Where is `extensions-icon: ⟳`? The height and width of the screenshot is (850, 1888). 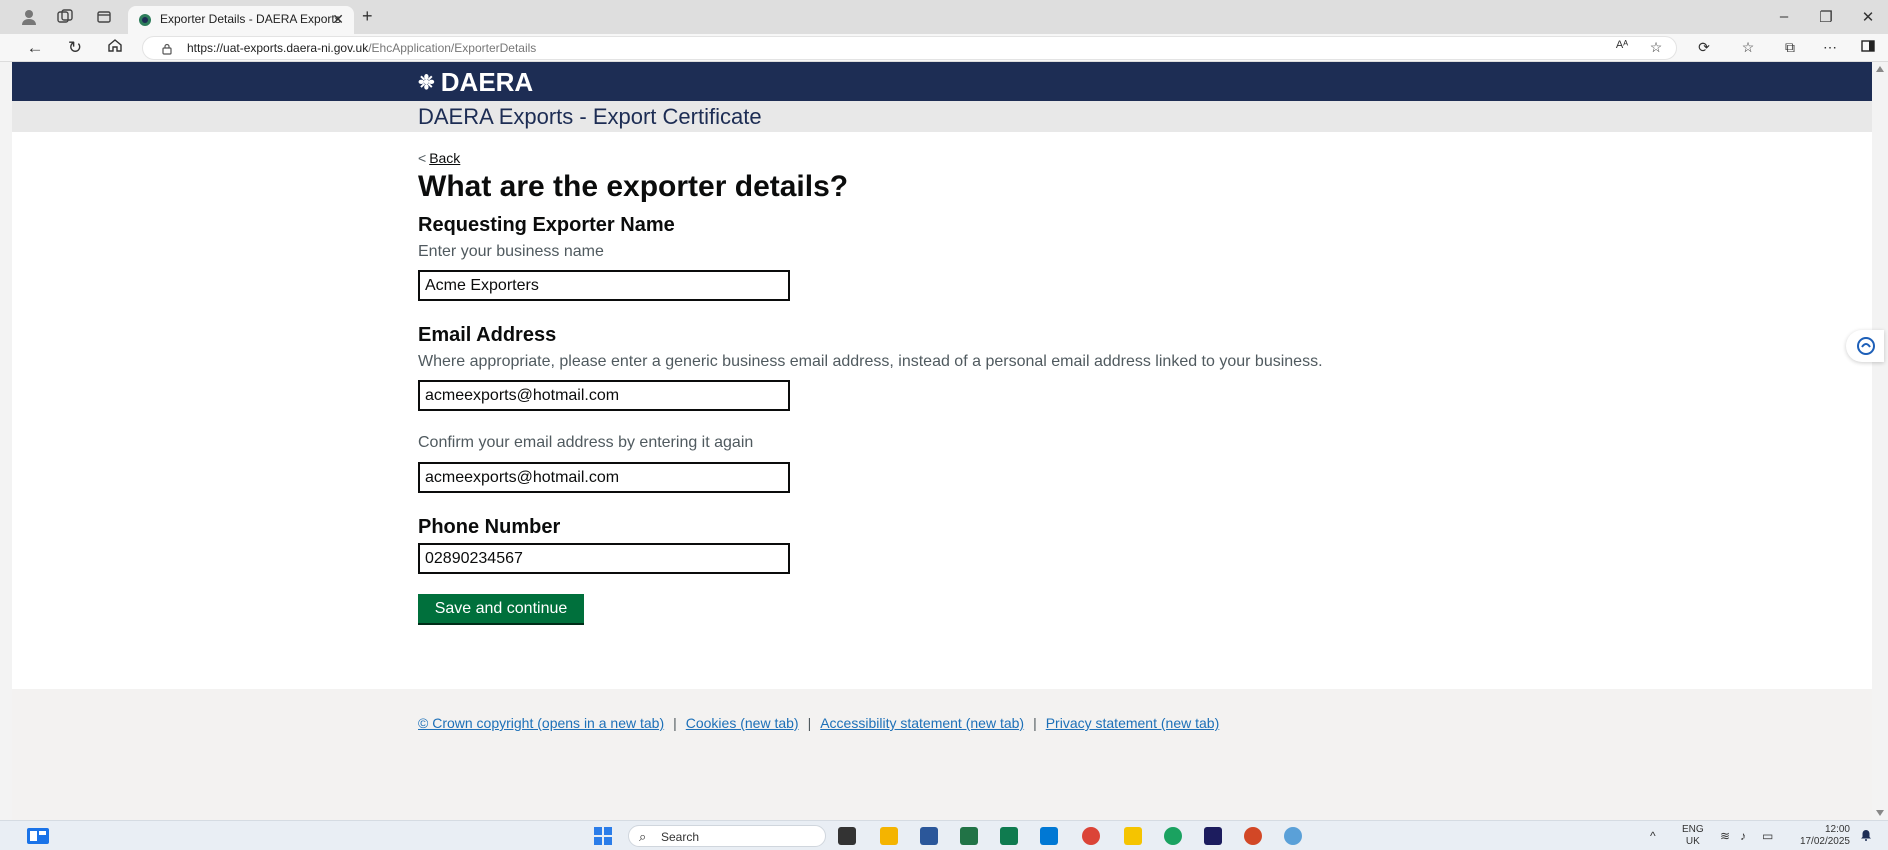
extensions-icon: ⟳ is located at coordinates (1704, 47).